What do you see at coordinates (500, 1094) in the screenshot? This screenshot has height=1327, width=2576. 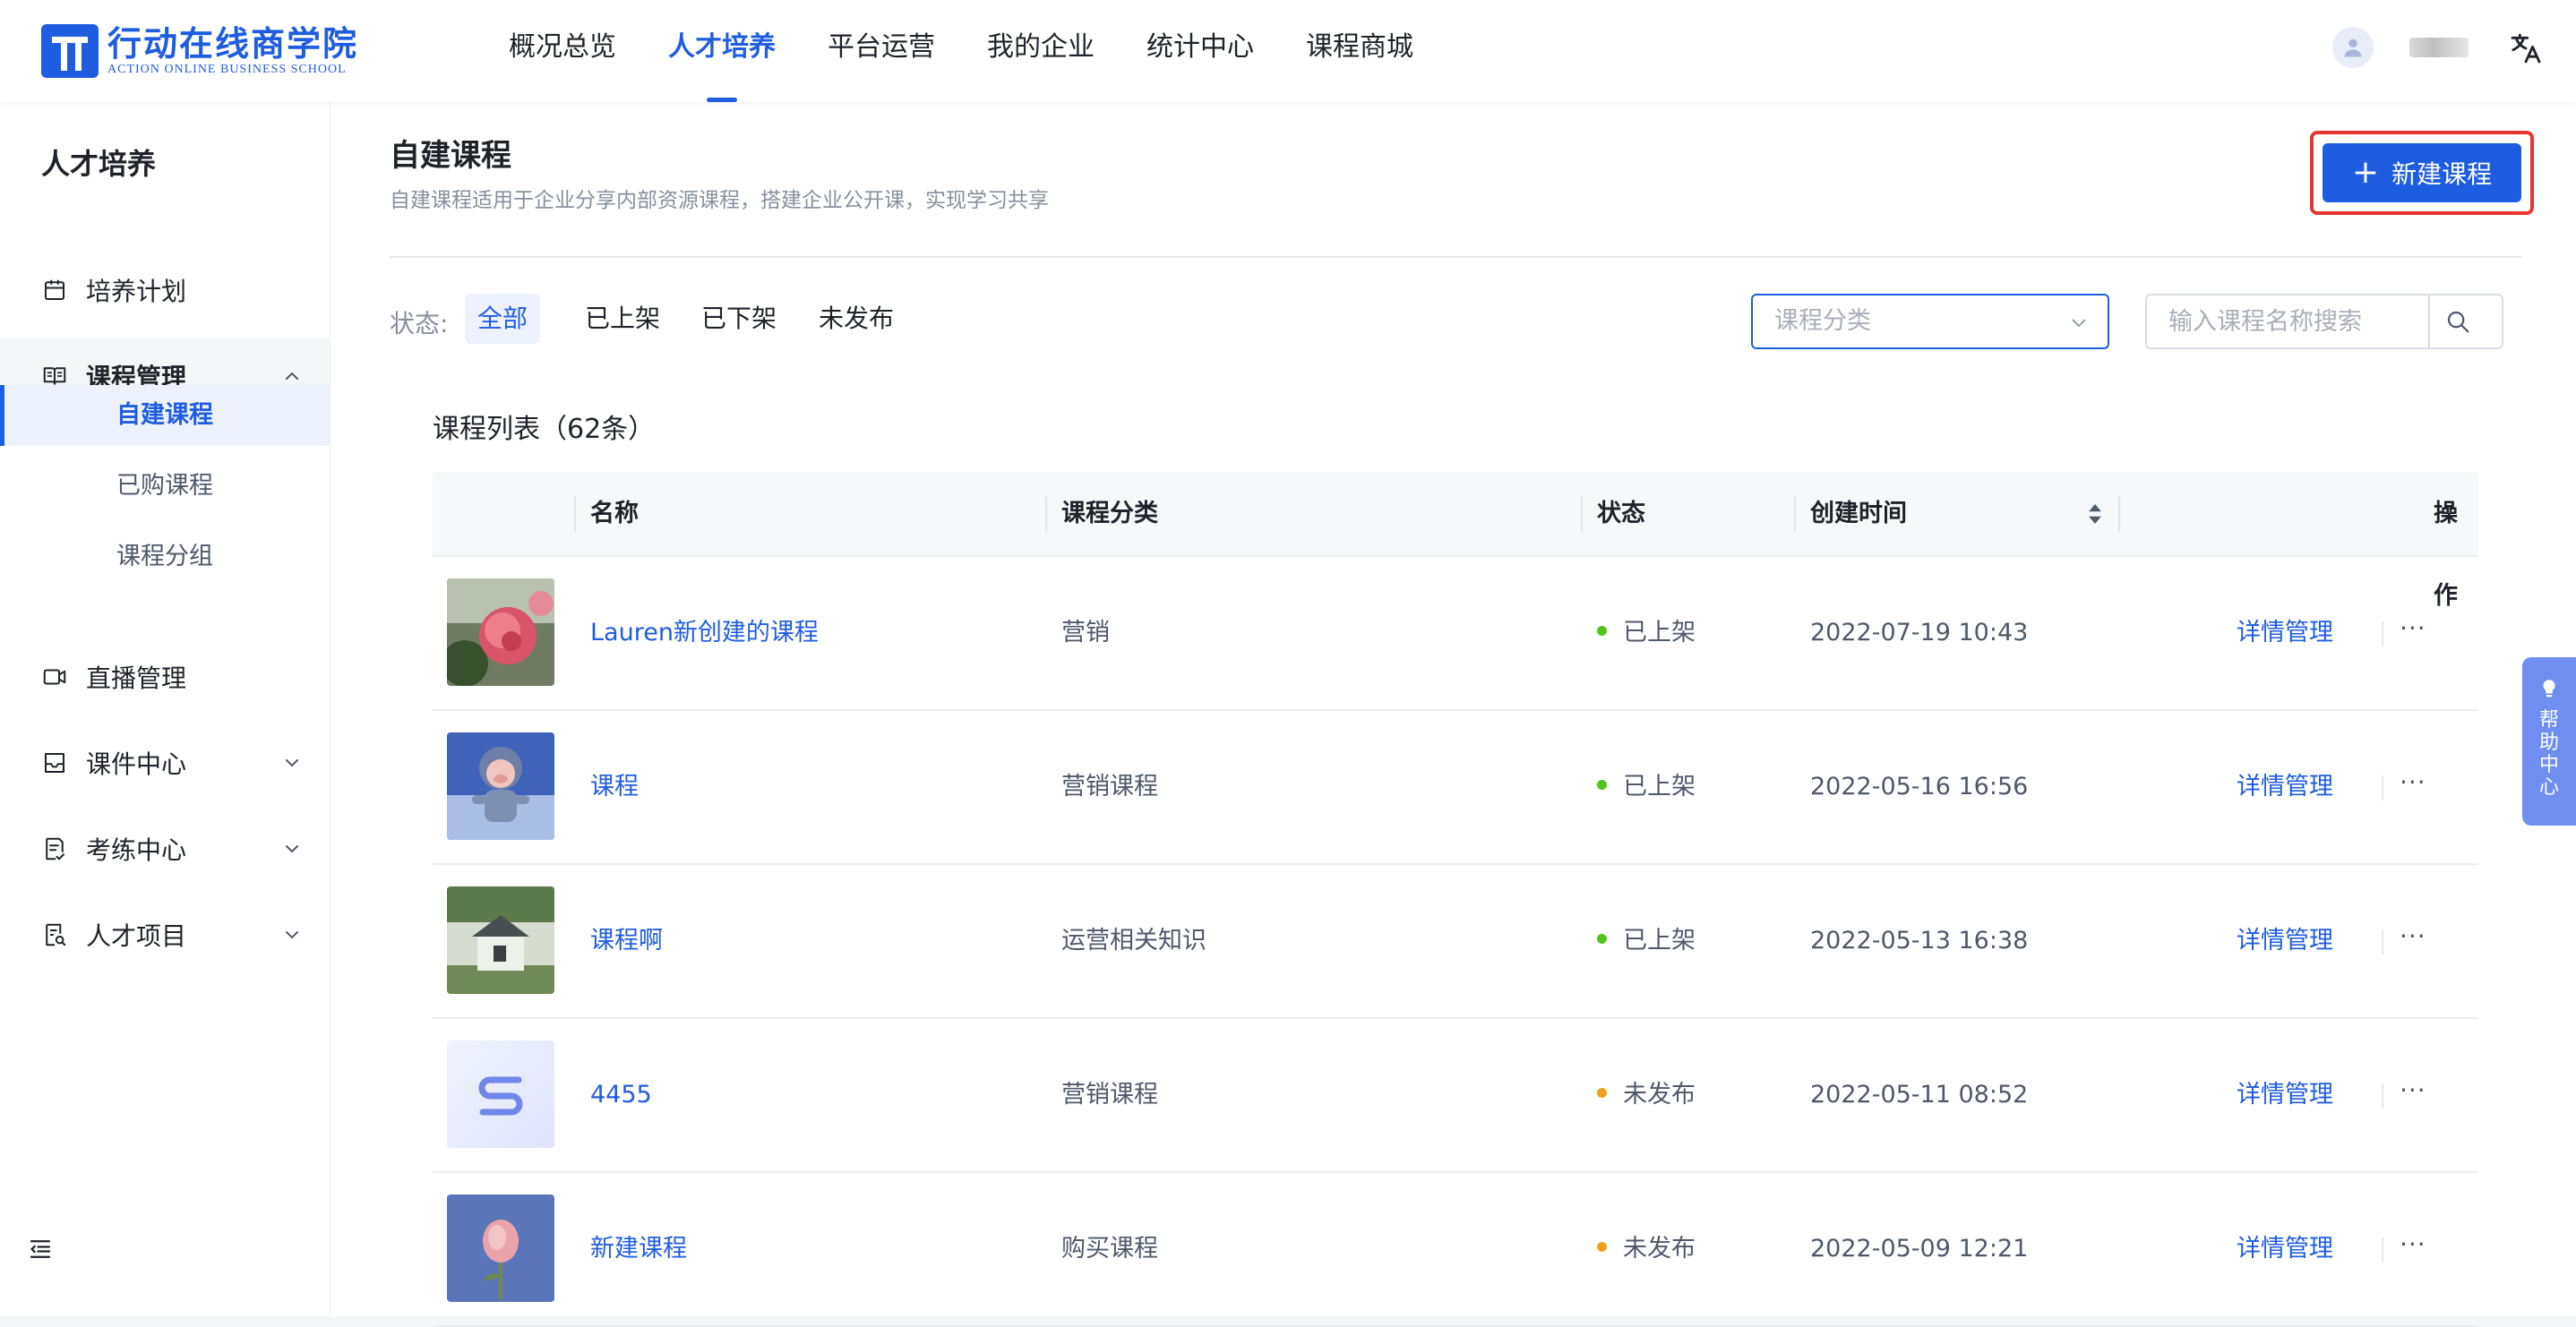 I see `s-logo-placeholder-thumbnail` at bounding box center [500, 1094].